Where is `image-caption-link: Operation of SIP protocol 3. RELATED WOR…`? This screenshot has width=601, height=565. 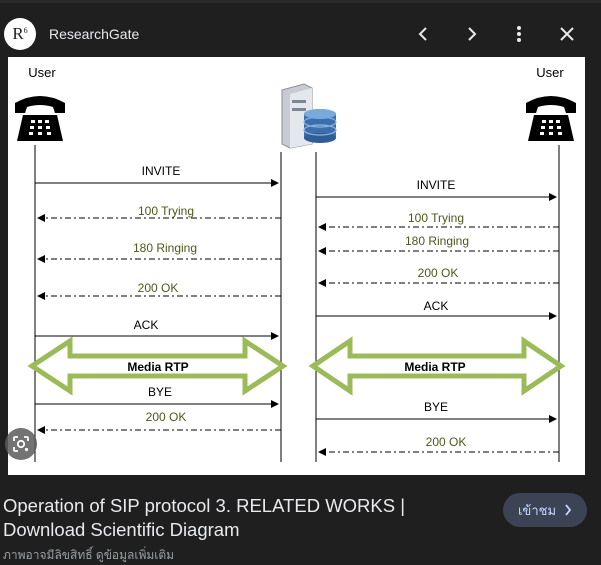 image-caption-link: Operation of SIP protocol 3. RELATED WOR… is located at coordinates (243, 518).